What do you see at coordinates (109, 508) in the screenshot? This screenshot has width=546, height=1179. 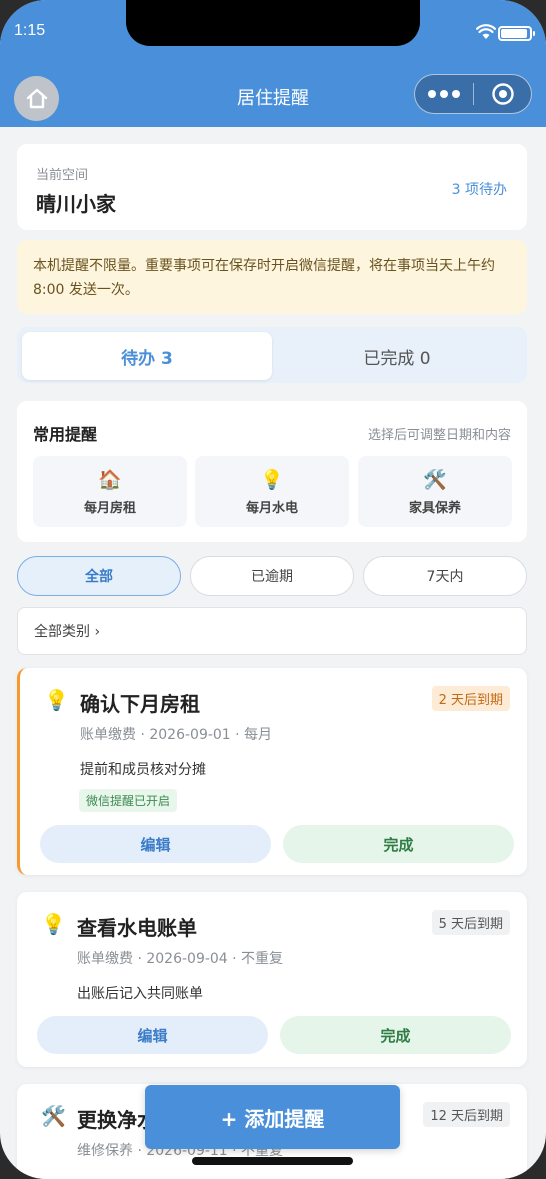 I see `quick-item-label: 每月房租` at bounding box center [109, 508].